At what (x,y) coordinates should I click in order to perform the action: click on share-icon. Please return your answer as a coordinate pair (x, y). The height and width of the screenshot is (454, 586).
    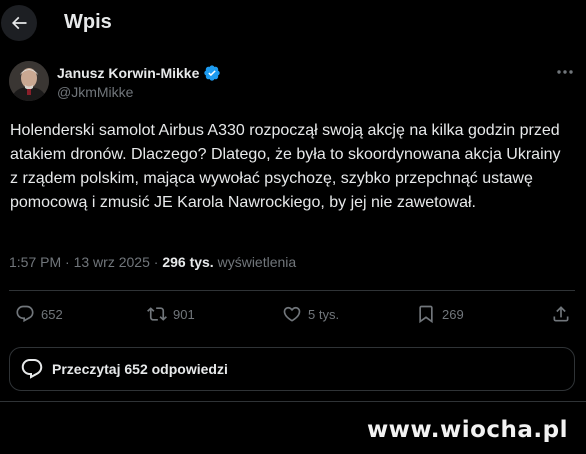
    Looking at the image, I should click on (561, 314).